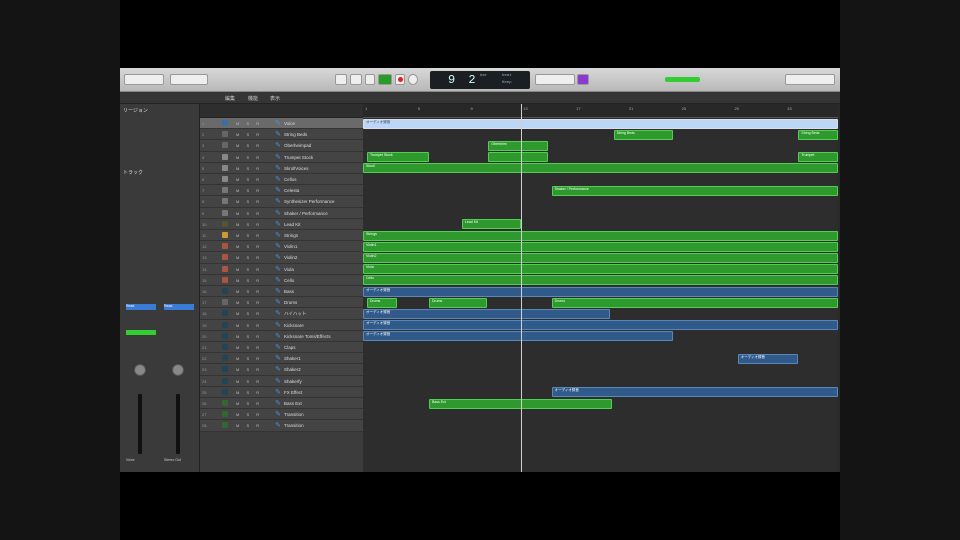 Image resolution: width=960 pixels, height=540 pixels. Describe the element at coordinates (397, 157) in the screenshot. I see `region: Trumpet Stock` at that location.